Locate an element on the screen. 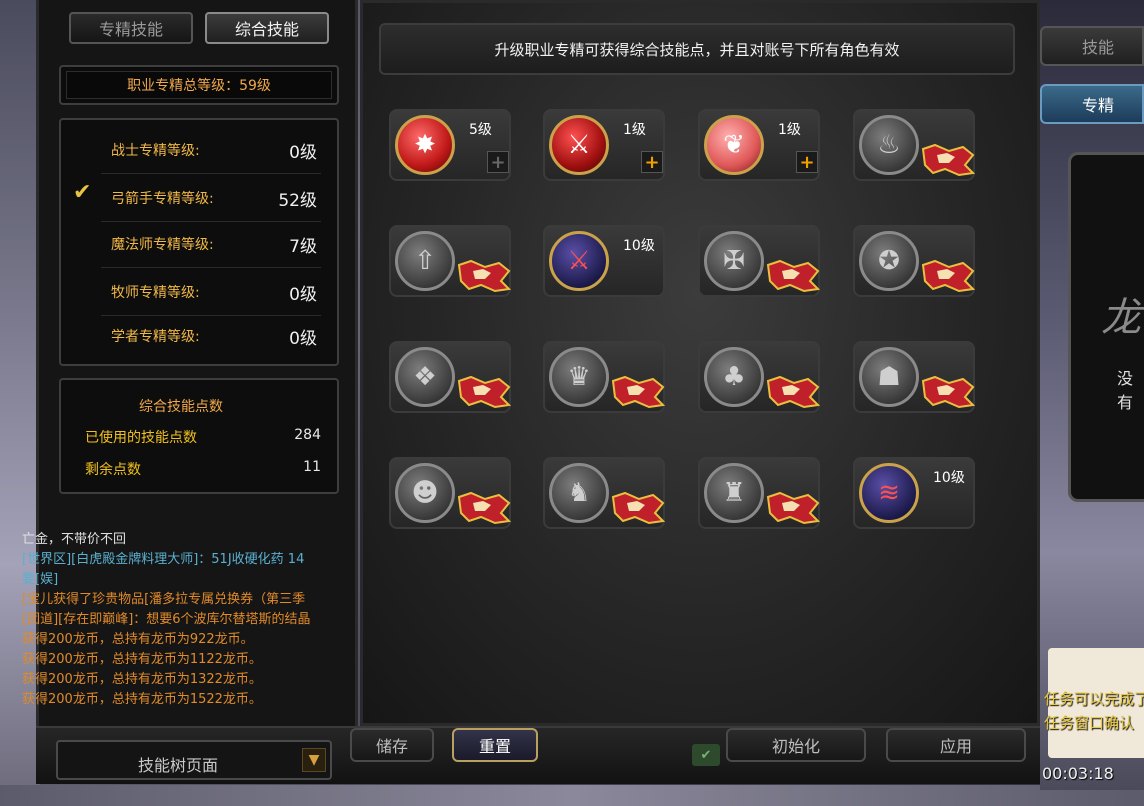  skill-points-title: 综合技能点数 is located at coordinates (181, 407).